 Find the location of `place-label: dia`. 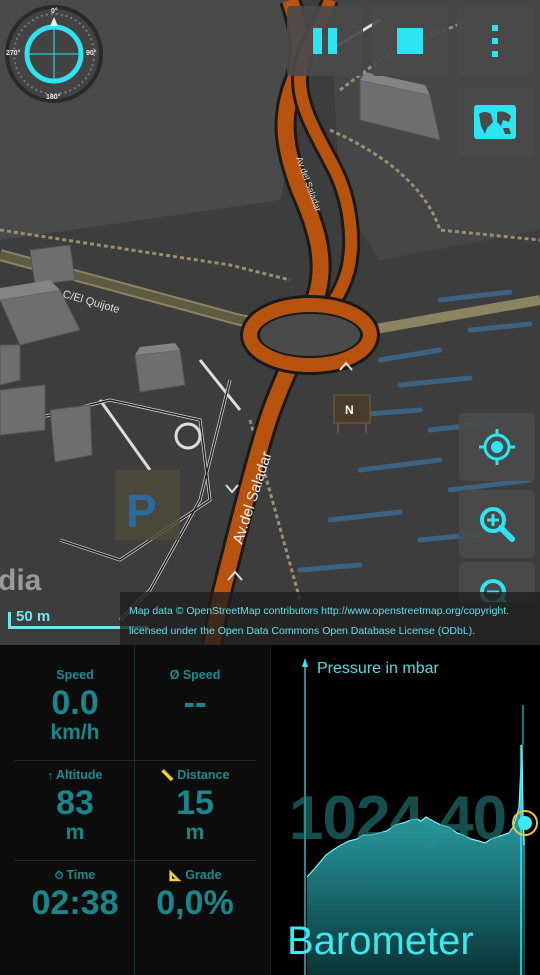

place-label: dia is located at coordinates (21, 580).